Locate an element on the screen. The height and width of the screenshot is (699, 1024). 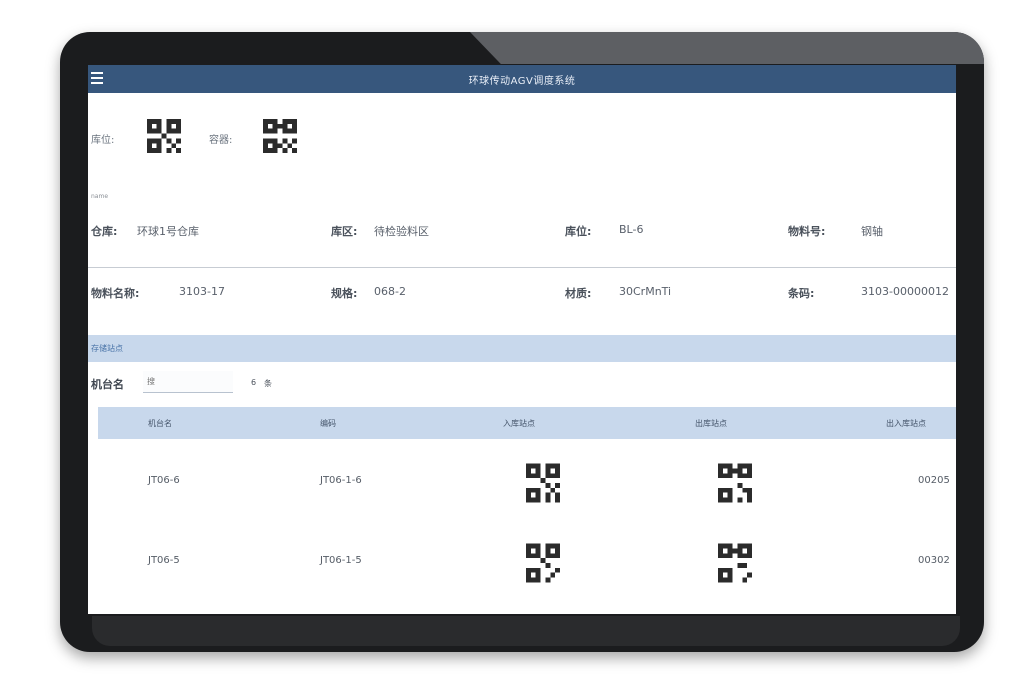
material-name-value: 3103-17 is located at coordinates (202, 291).